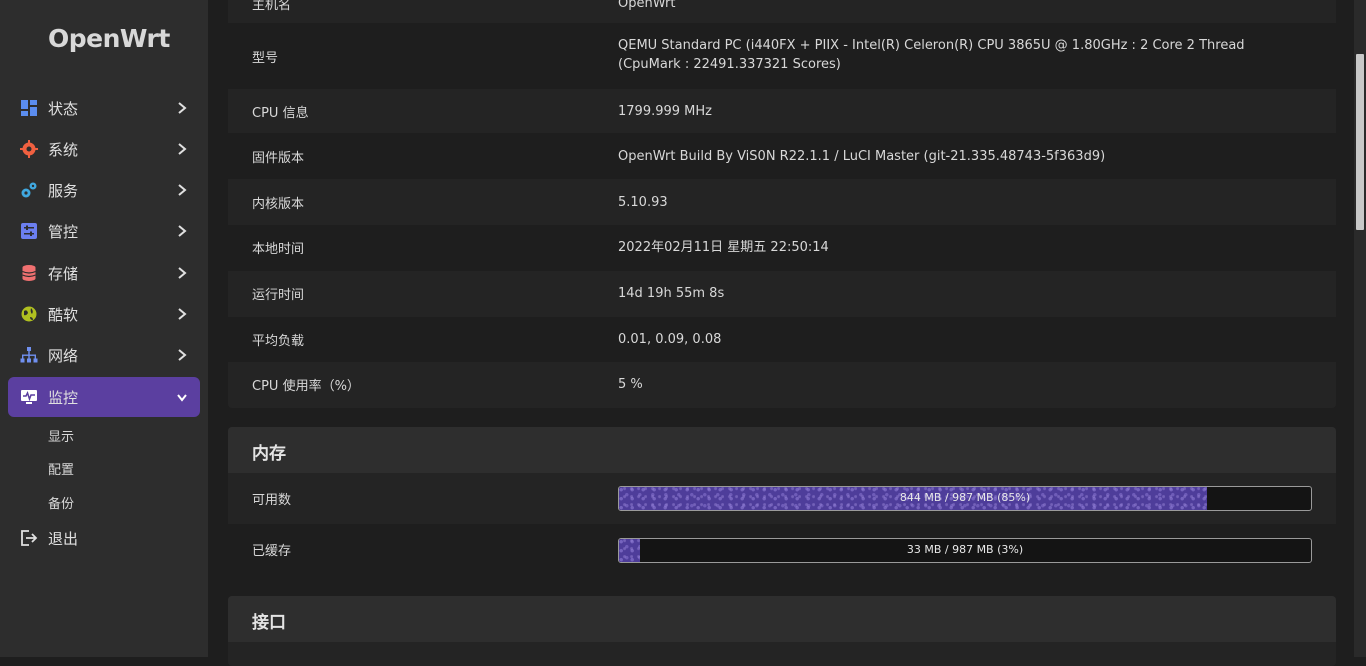  Describe the element at coordinates (278, 158) in the screenshot. I see `info-key: 固件版本` at that location.